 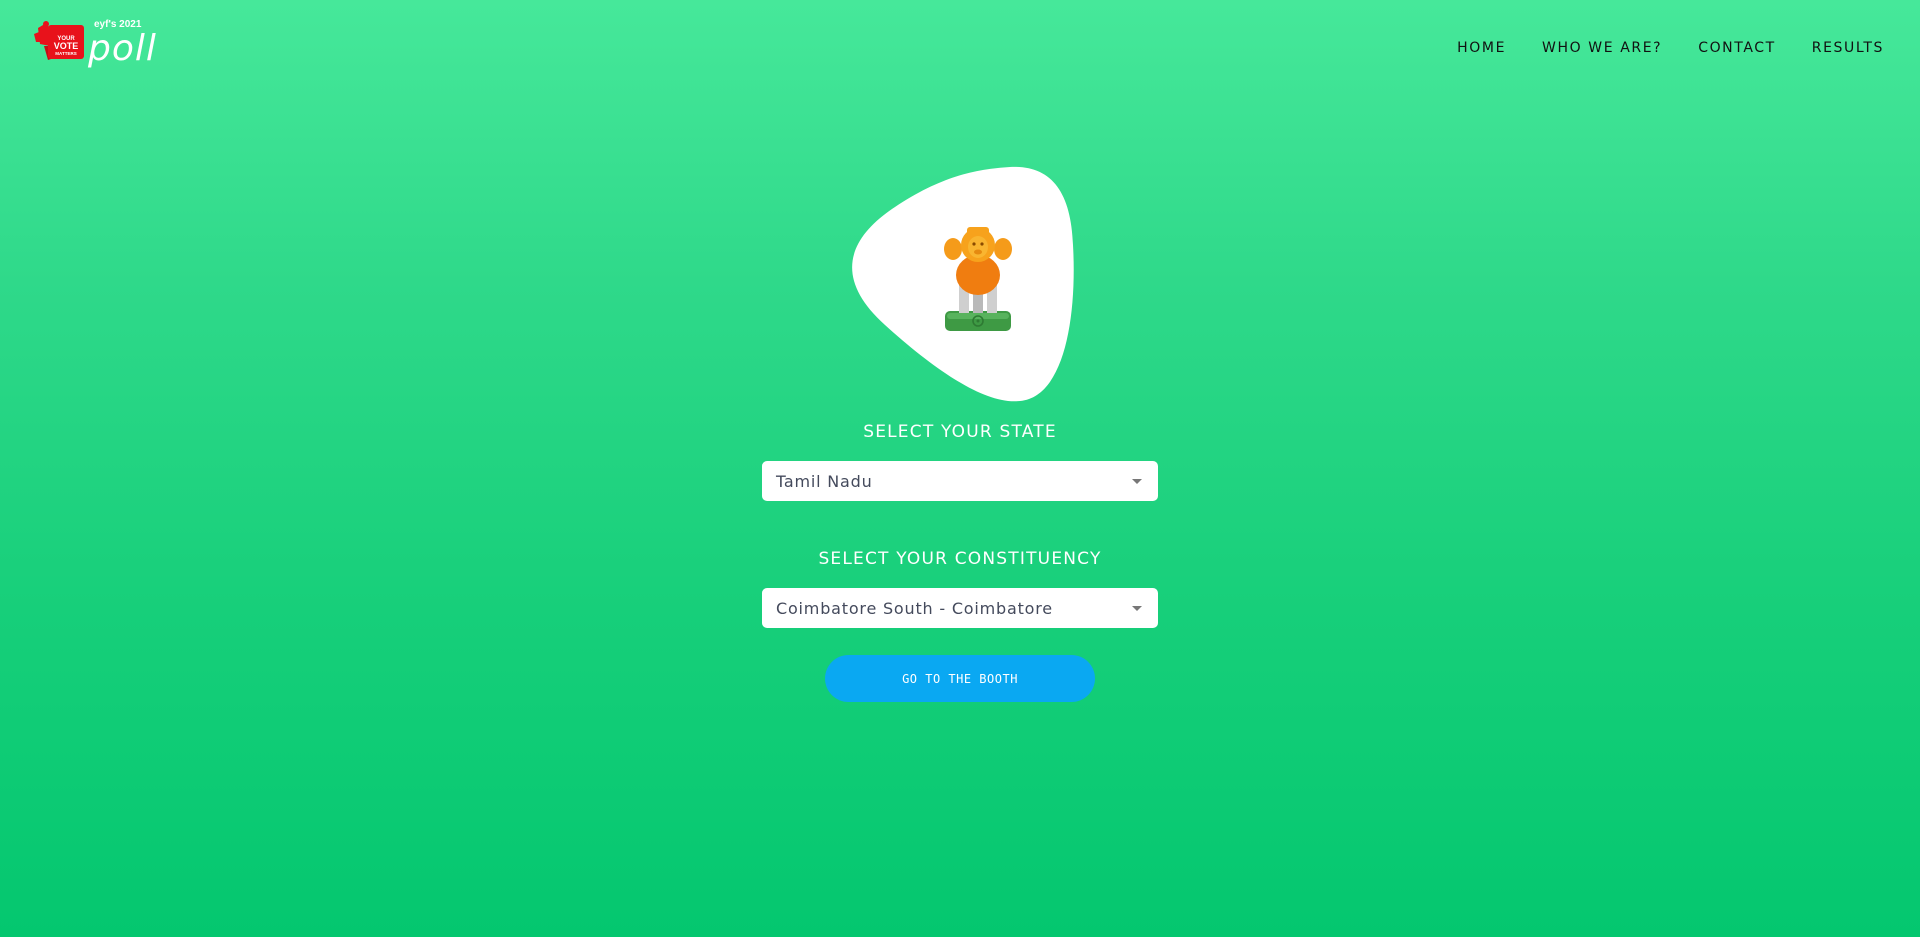 What do you see at coordinates (1602, 48) in the screenshot?
I see `nav-who-we-are: WHO WE ARE?` at bounding box center [1602, 48].